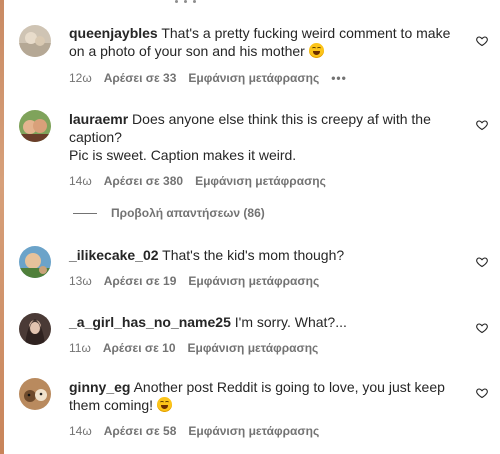  Describe the element at coordinates (150, 322) in the screenshot. I see `comment-username: _a_girl_has_no_name25` at that location.